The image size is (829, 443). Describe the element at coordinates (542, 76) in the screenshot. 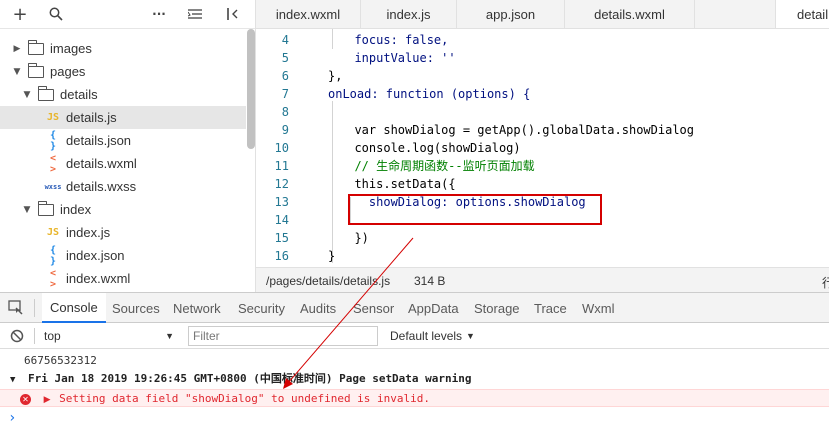

I see `code-line: 6 },` at that location.